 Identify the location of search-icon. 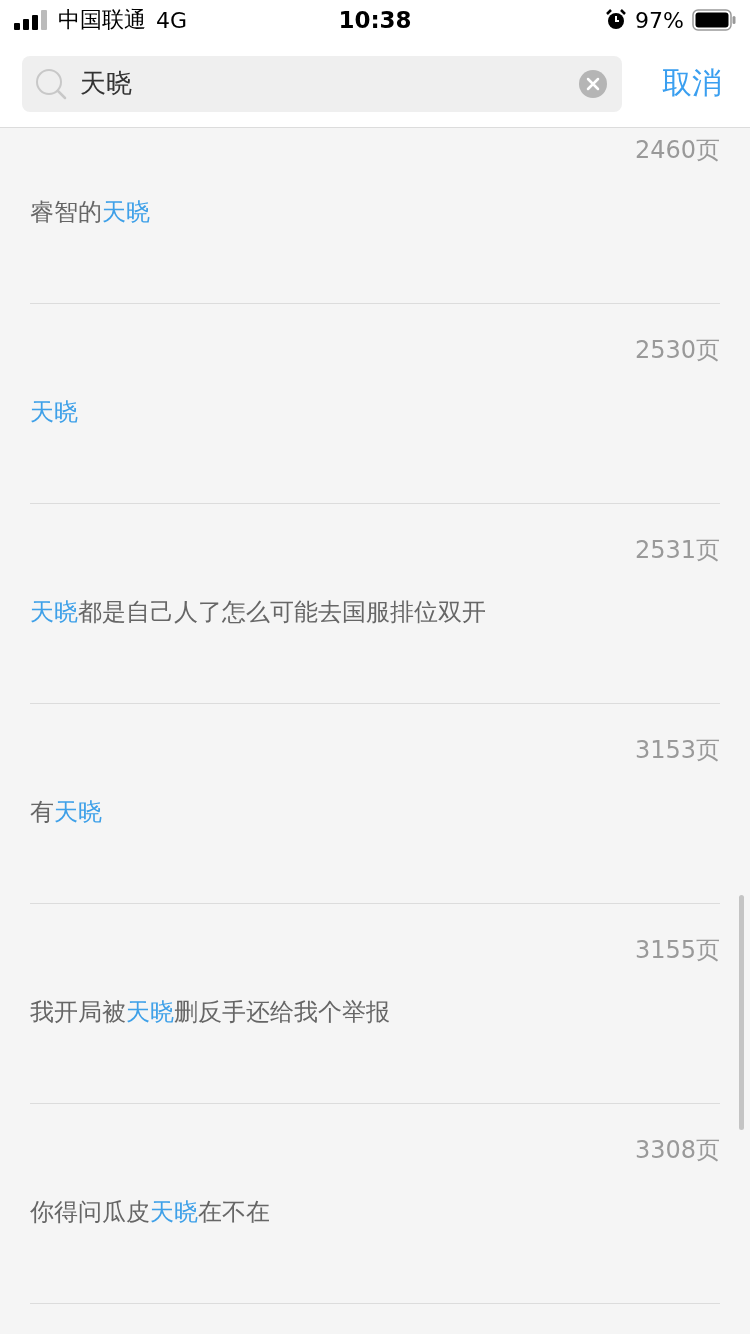
(51, 83).